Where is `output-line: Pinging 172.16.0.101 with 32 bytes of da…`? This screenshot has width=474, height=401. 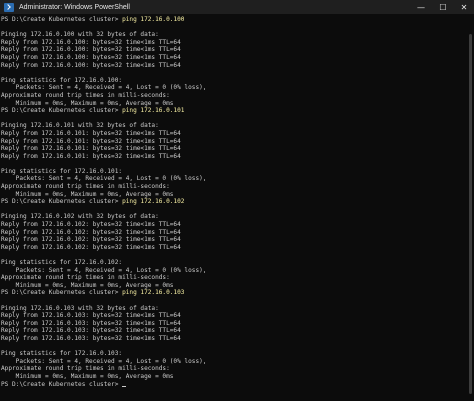
output-line: Pinging 172.16.0.101 with 32 bytes of da… is located at coordinates (233, 126).